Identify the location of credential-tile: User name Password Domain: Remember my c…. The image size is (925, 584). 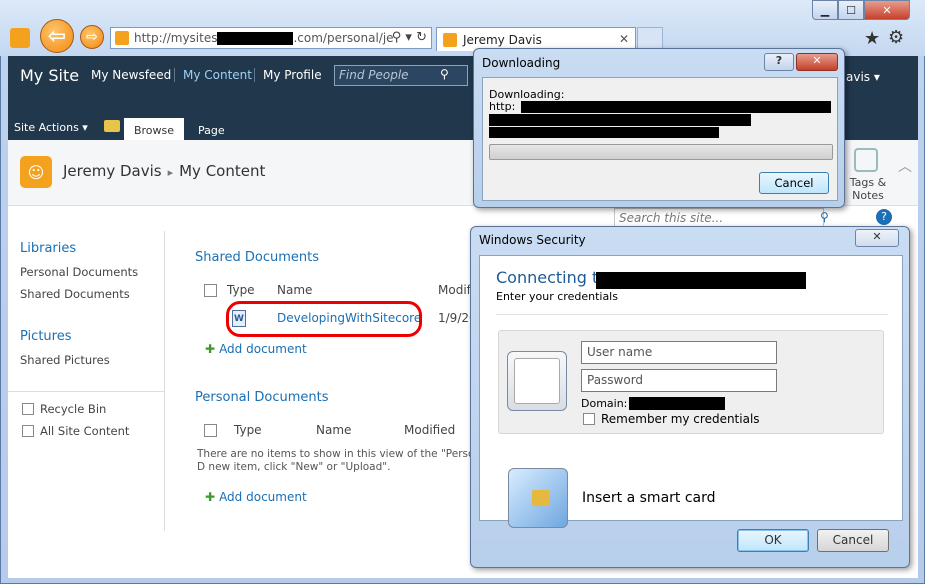
(691, 382).